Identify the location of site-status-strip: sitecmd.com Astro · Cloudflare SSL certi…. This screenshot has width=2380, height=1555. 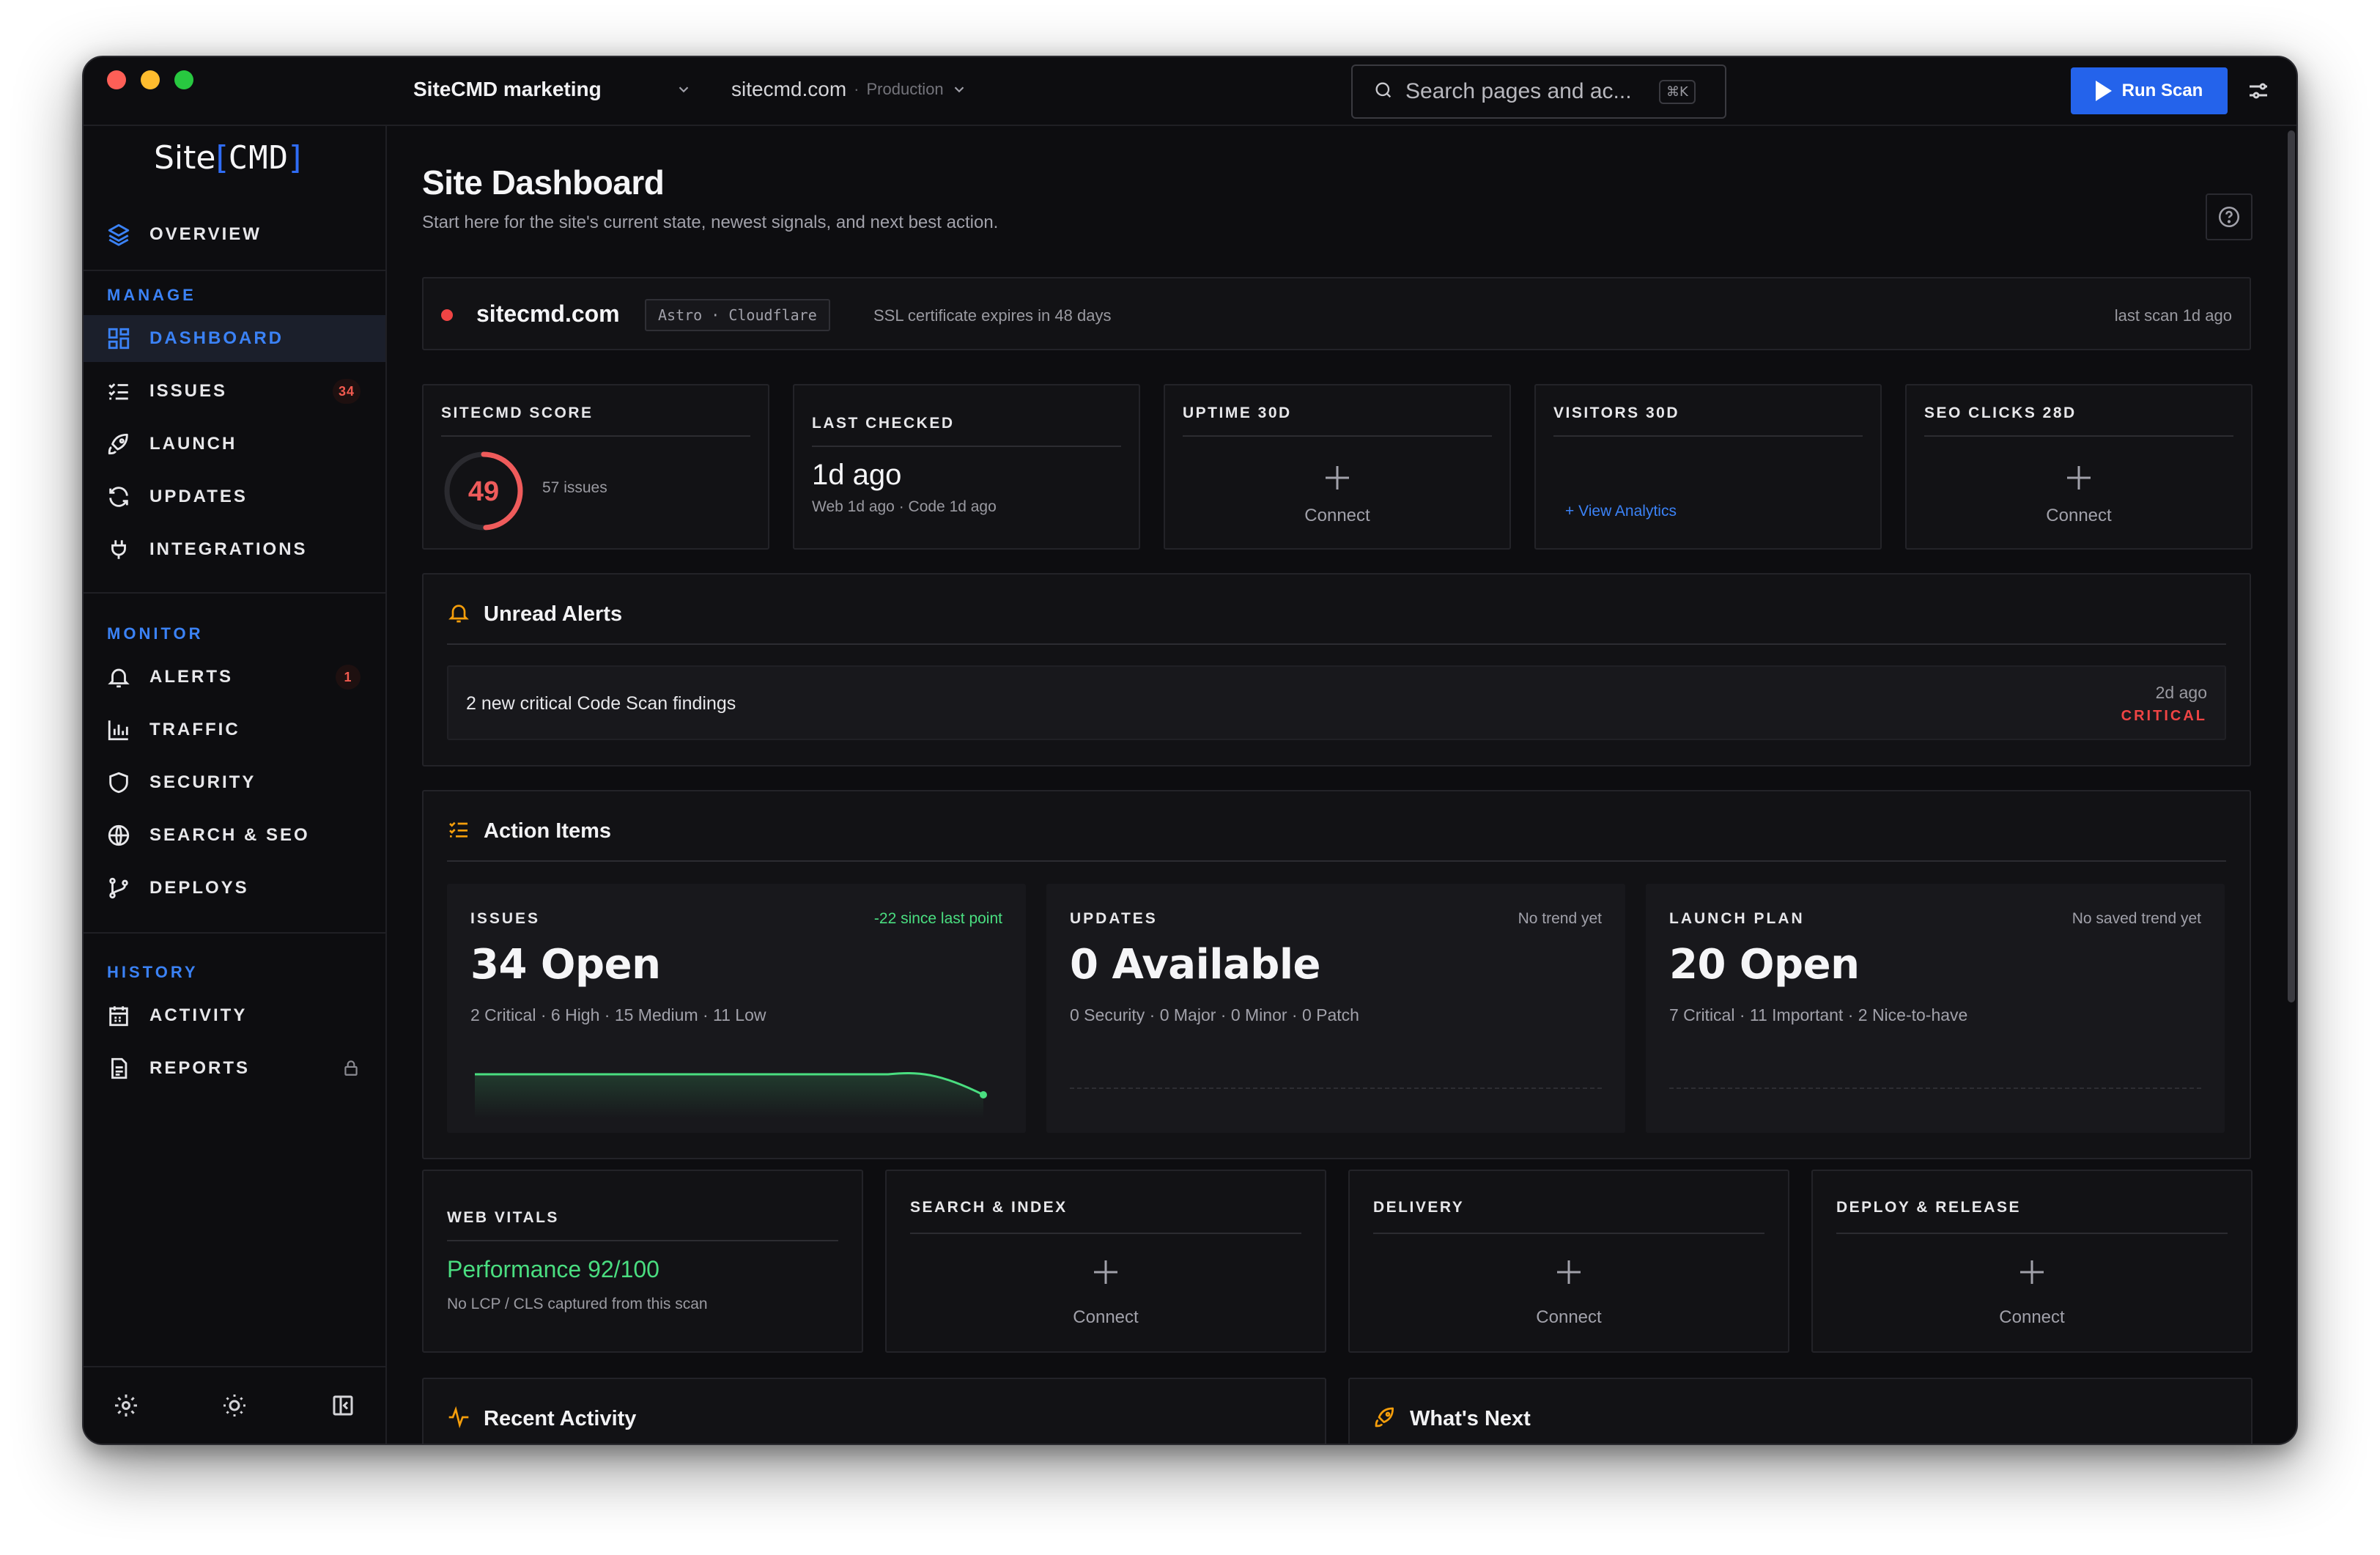
(1336, 313).